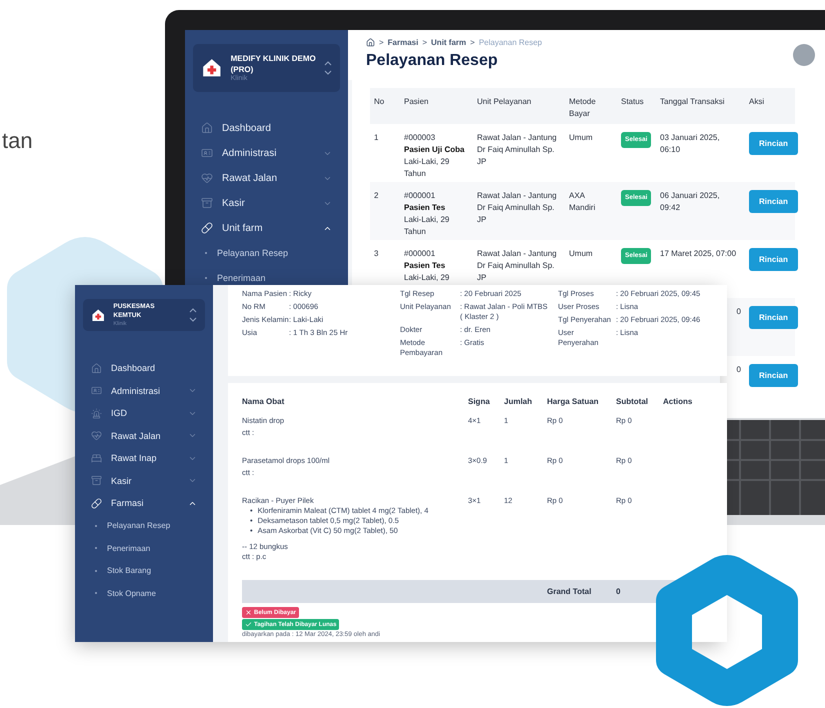 The height and width of the screenshot is (708, 825). What do you see at coordinates (804, 55) in the screenshot?
I see `user-avatar` at bounding box center [804, 55].